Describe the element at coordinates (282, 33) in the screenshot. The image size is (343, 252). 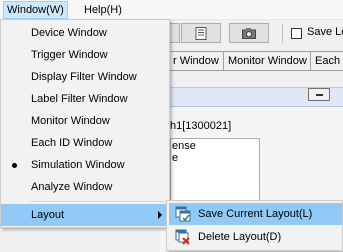
I see `toolbar-divider` at that location.